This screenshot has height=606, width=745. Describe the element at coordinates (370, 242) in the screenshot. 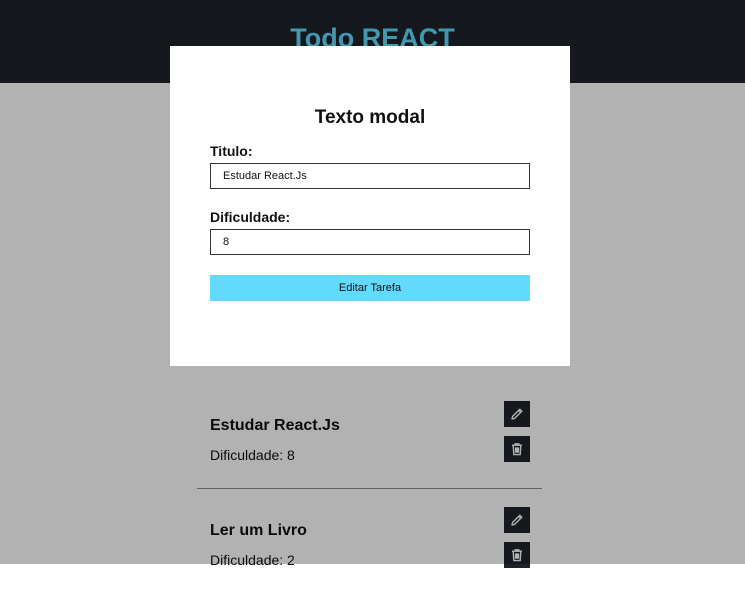

I see `difficulty-input` at that location.